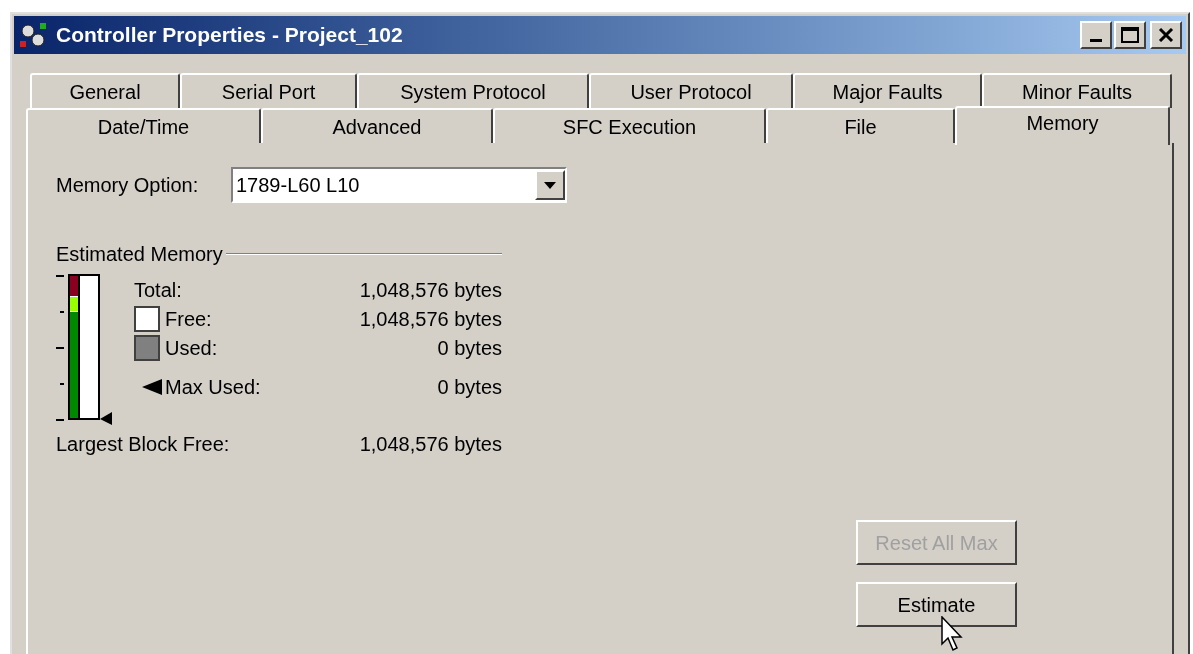  What do you see at coordinates (191, 348) in the screenshot?
I see `field-label: Used:` at bounding box center [191, 348].